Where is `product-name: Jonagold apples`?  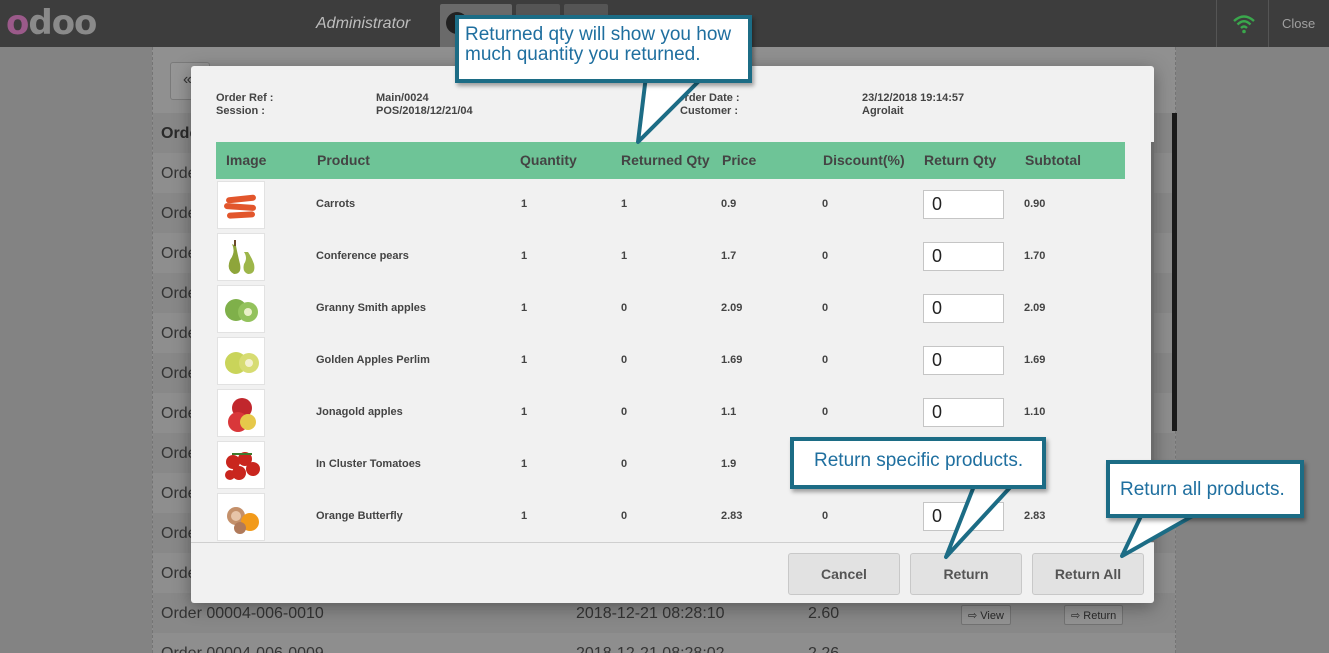
product-name: Jonagold apples is located at coordinates (359, 412).